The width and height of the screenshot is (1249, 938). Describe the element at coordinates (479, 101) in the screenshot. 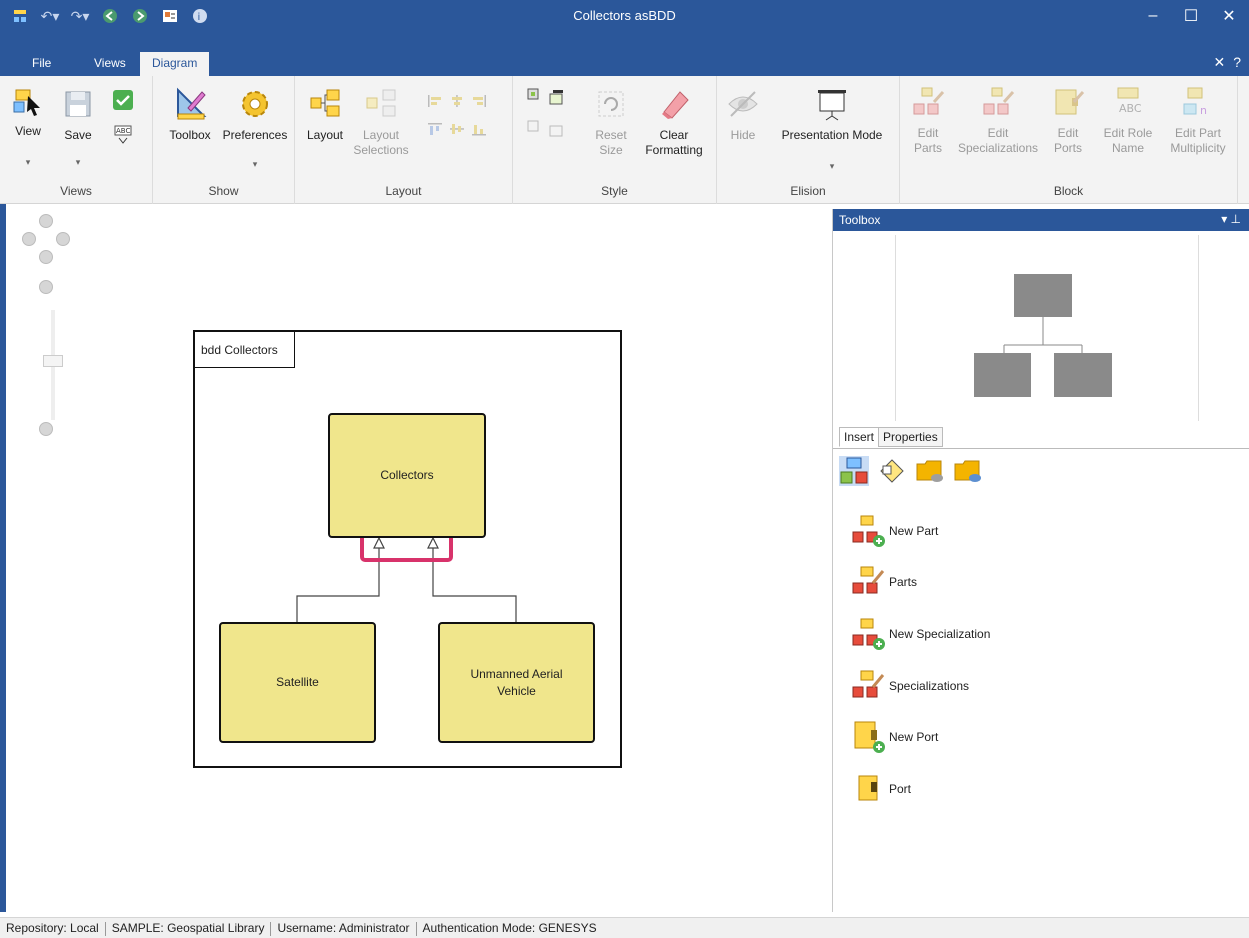

I see `align-right-icon` at that location.